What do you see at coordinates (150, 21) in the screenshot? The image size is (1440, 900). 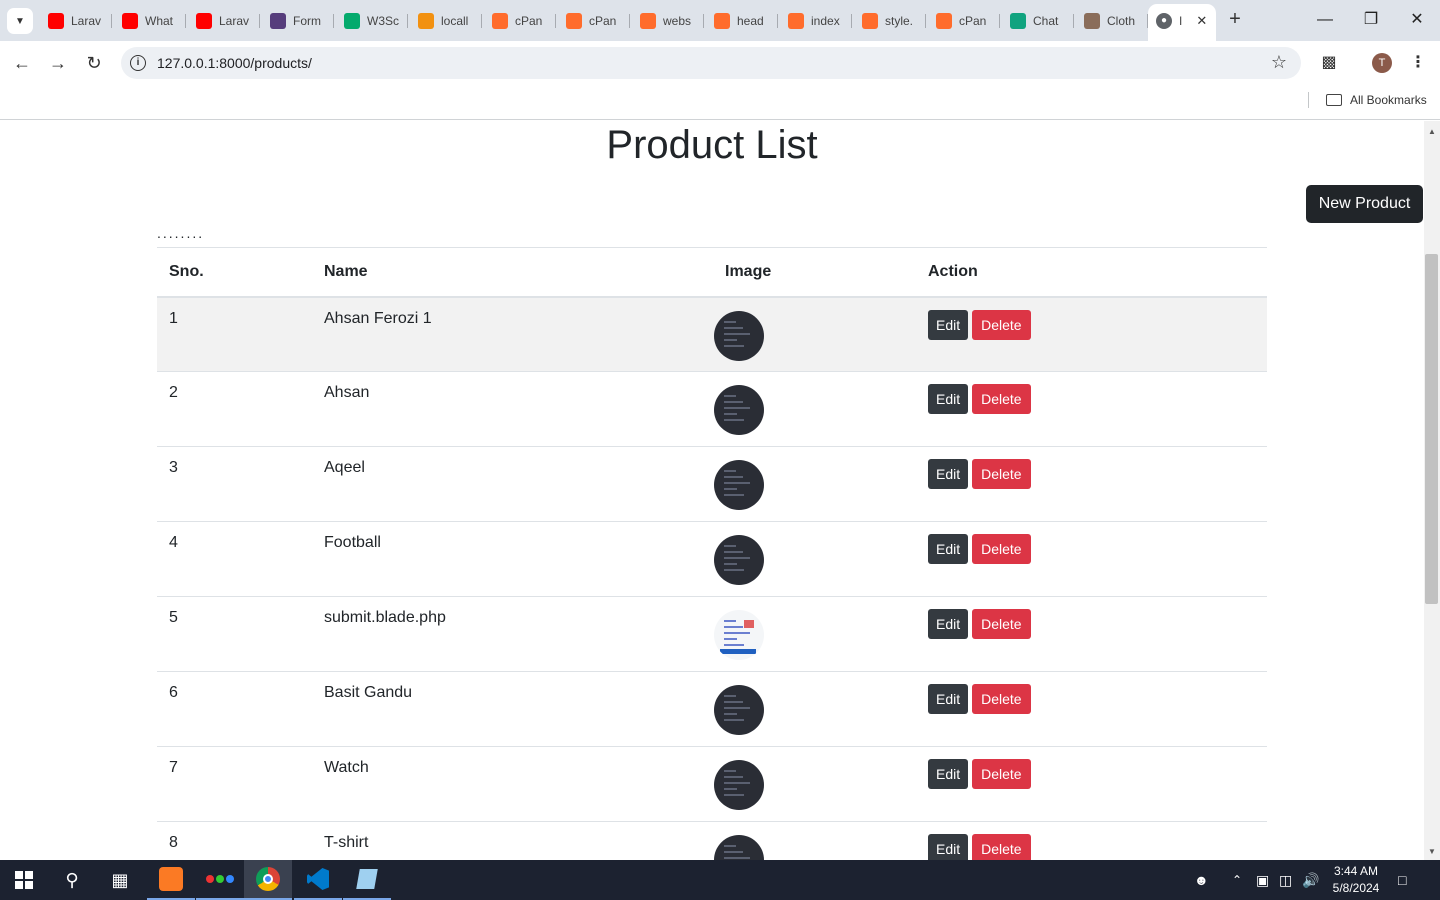 I see `tab: What` at bounding box center [150, 21].